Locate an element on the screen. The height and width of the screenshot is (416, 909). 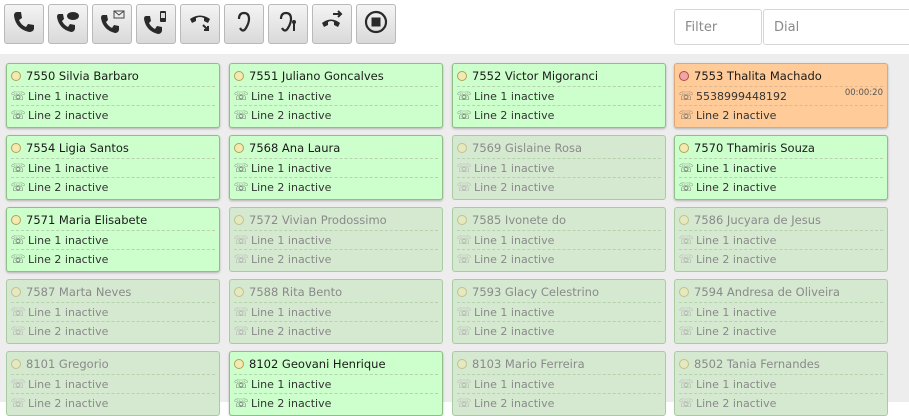
whisper-button is located at coordinates (288, 24).